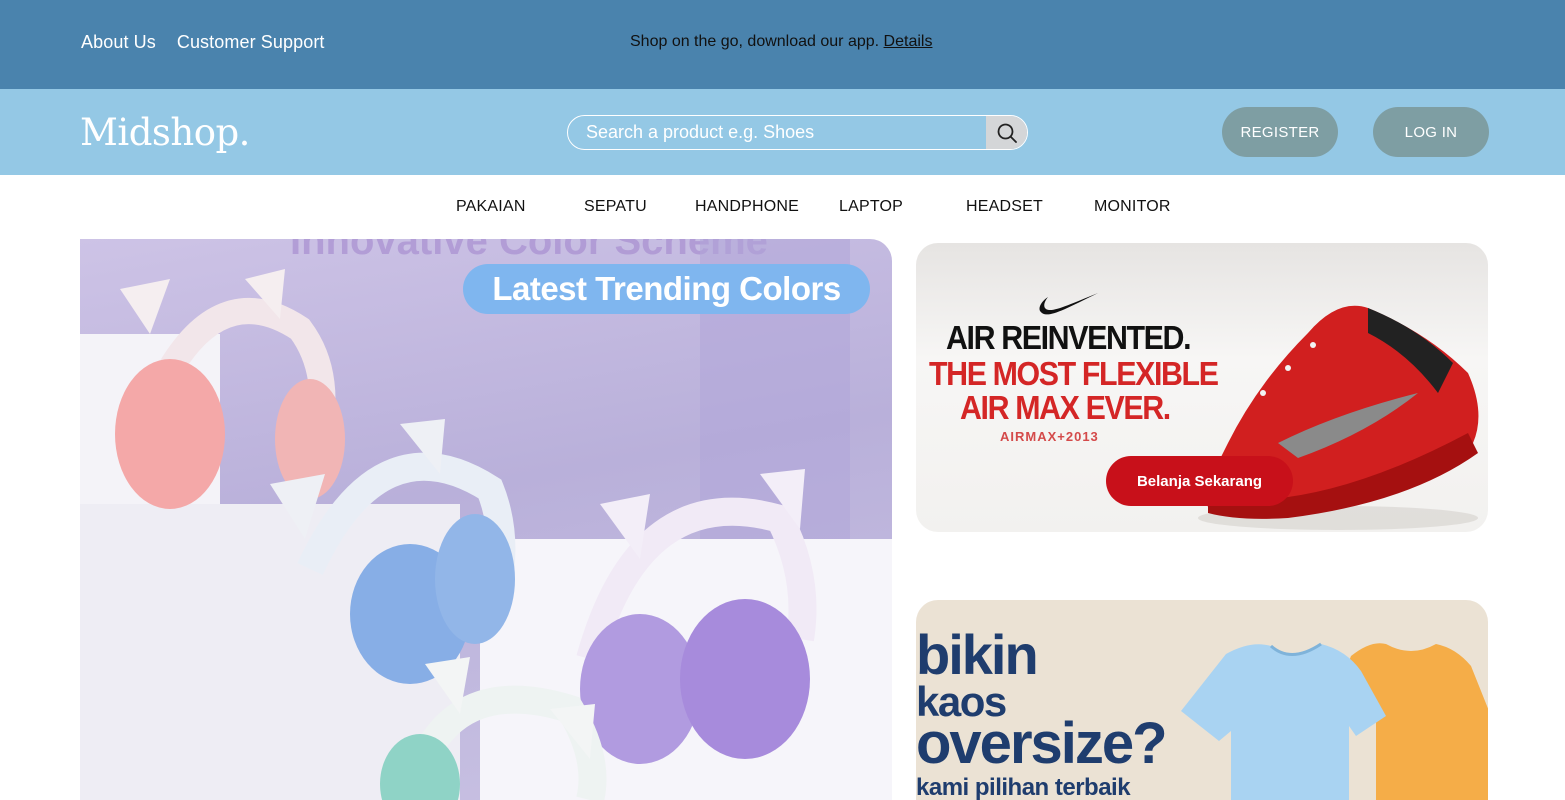 The width and height of the screenshot is (1565, 800). I want to click on promo-details-link: Details, so click(908, 41).